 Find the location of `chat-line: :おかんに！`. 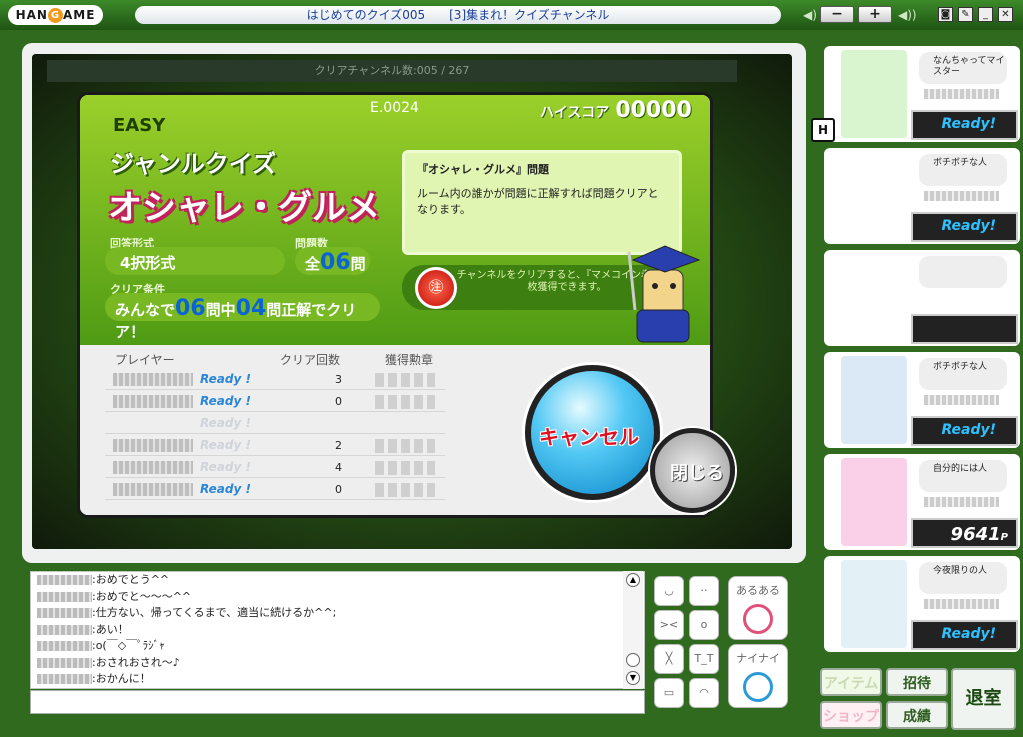

chat-line: :おかんに！ is located at coordinates (337, 679).